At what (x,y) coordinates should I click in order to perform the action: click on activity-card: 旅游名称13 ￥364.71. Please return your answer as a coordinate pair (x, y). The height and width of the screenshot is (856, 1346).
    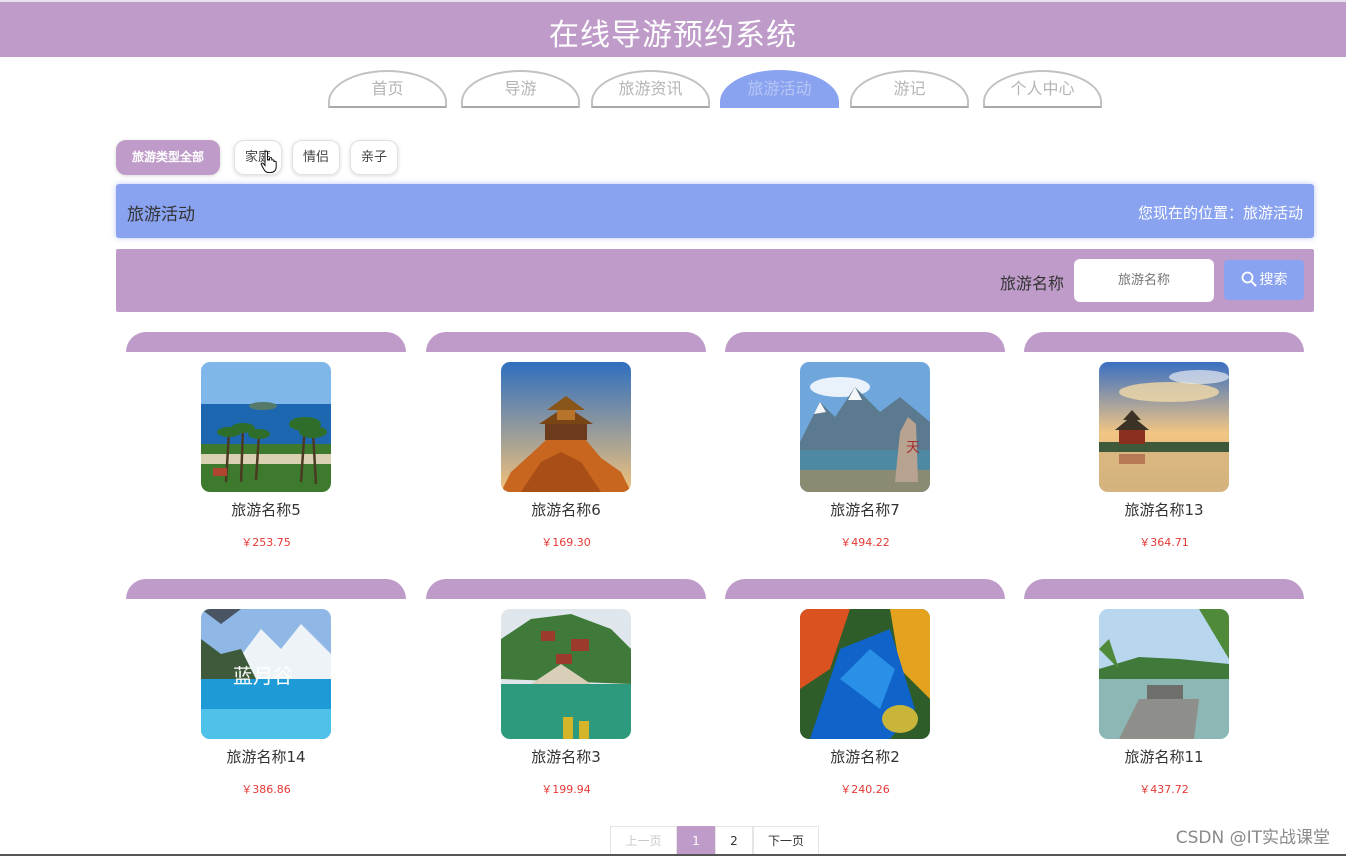
    Looking at the image, I should click on (1164, 444).